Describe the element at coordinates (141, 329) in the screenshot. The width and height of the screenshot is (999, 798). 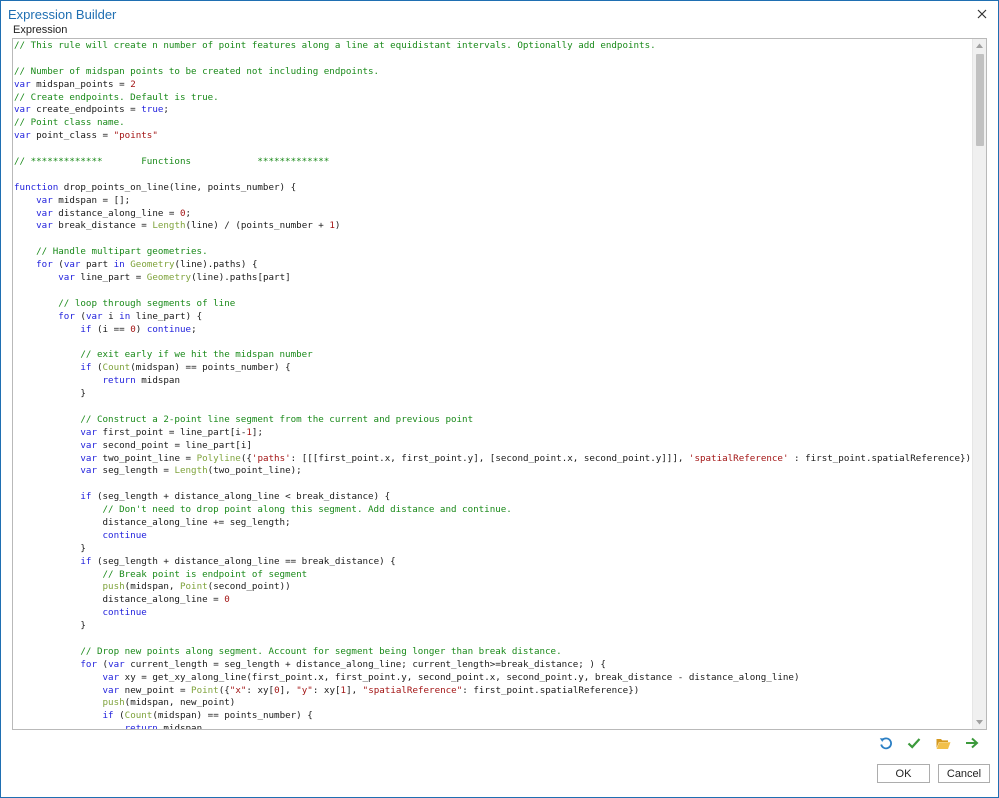
I see `code-text: )` at that location.